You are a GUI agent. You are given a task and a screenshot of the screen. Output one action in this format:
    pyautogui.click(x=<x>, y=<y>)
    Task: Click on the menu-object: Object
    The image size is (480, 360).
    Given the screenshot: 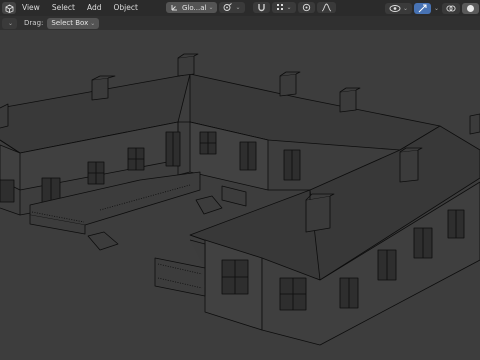 What is the action you would take?
    pyautogui.click(x=125, y=8)
    